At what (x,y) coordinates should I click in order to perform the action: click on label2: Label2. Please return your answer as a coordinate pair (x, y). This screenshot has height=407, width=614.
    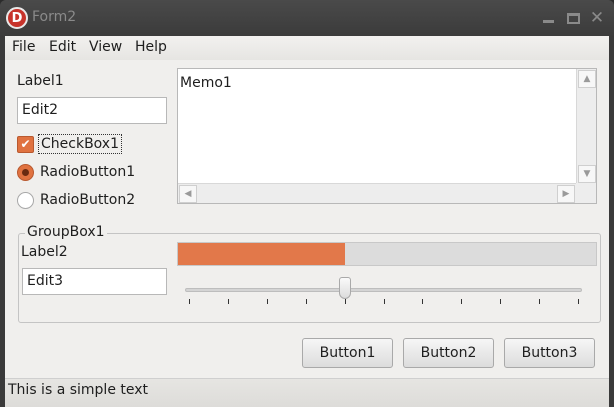
    Looking at the image, I should click on (44, 252).